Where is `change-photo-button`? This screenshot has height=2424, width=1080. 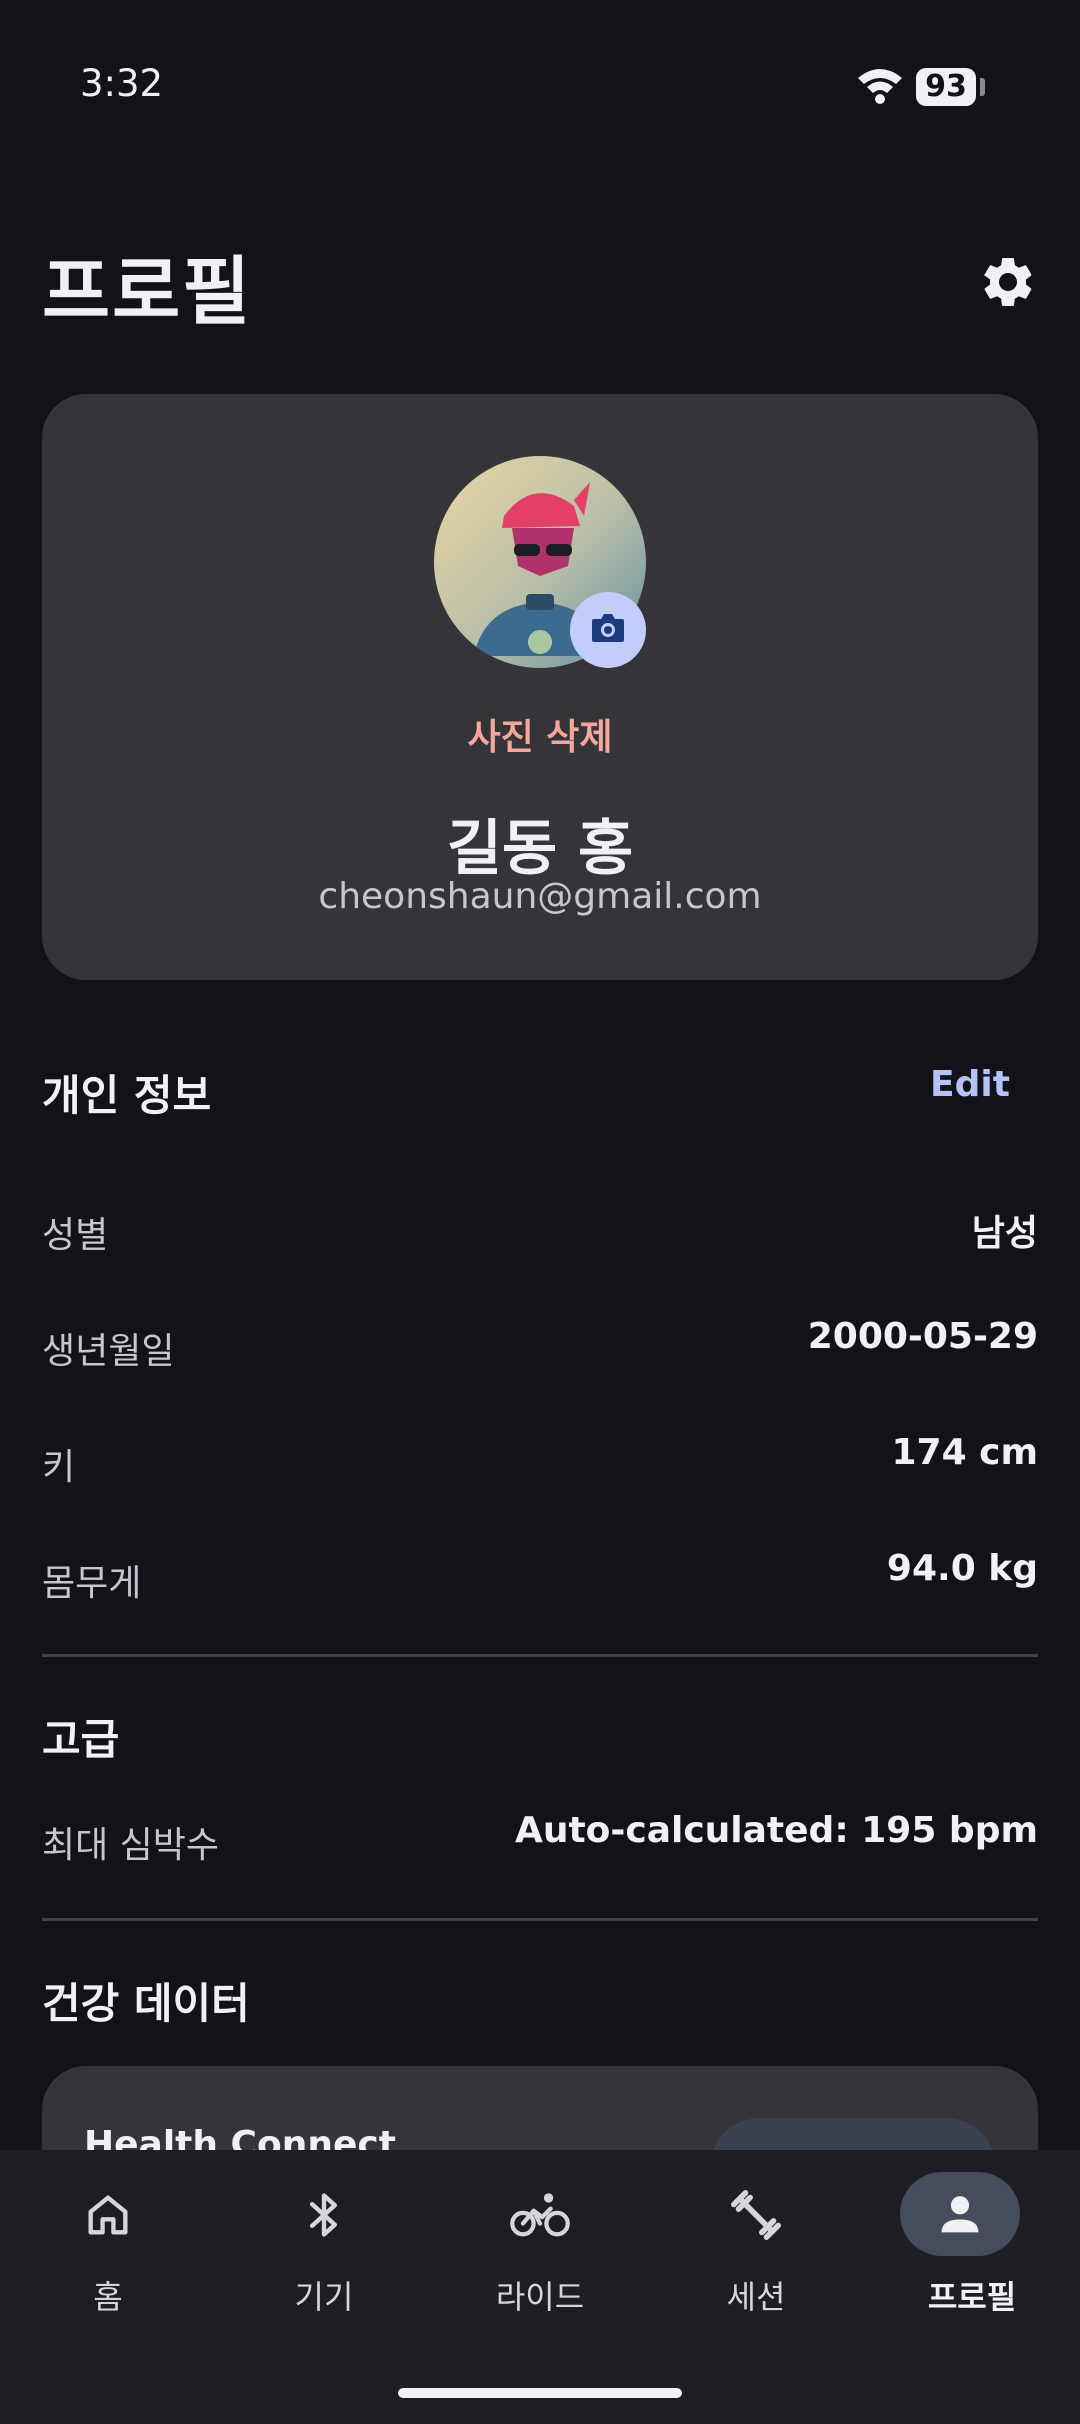 change-photo-button is located at coordinates (608, 630).